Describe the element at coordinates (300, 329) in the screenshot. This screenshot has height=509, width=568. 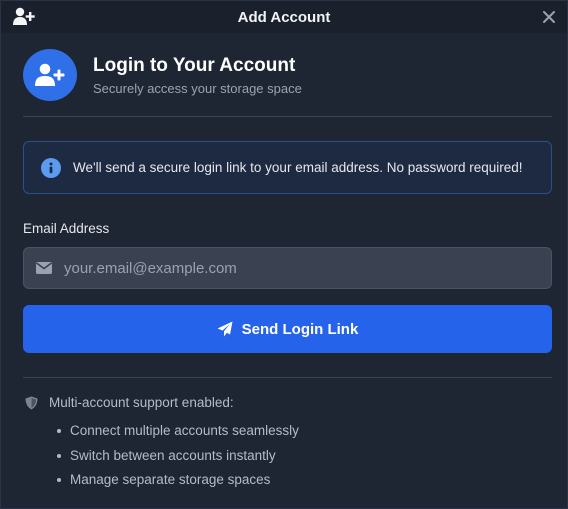
I see `send-button-label: Send Login Link` at that location.